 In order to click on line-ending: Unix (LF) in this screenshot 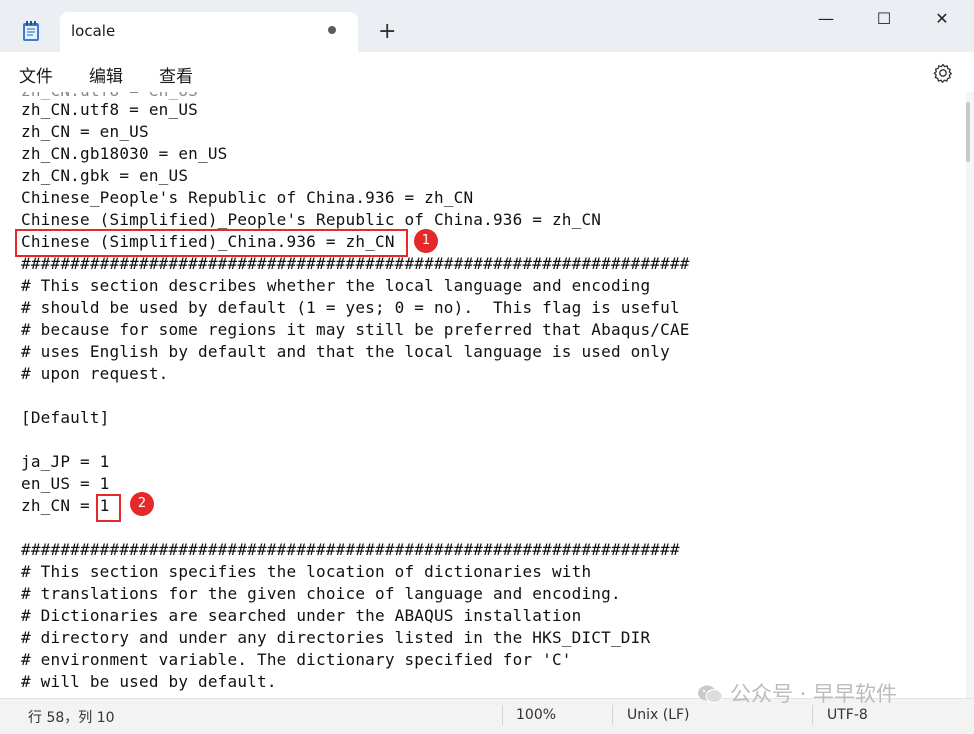, I will do `click(658, 715)`.